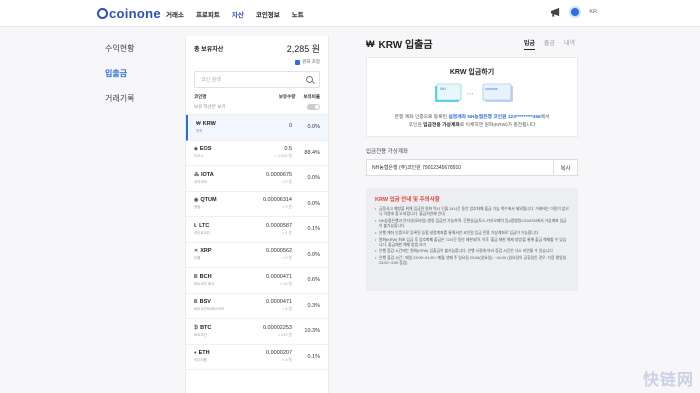 This screenshot has width=700, height=393. What do you see at coordinates (195, 353) in the screenshot?
I see `coin-icon: ♦` at bounding box center [195, 353].